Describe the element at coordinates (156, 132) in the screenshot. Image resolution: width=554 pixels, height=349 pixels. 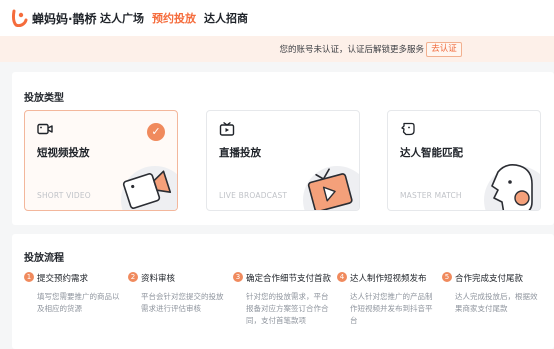
I see `selected-check-icon: ✓` at that location.